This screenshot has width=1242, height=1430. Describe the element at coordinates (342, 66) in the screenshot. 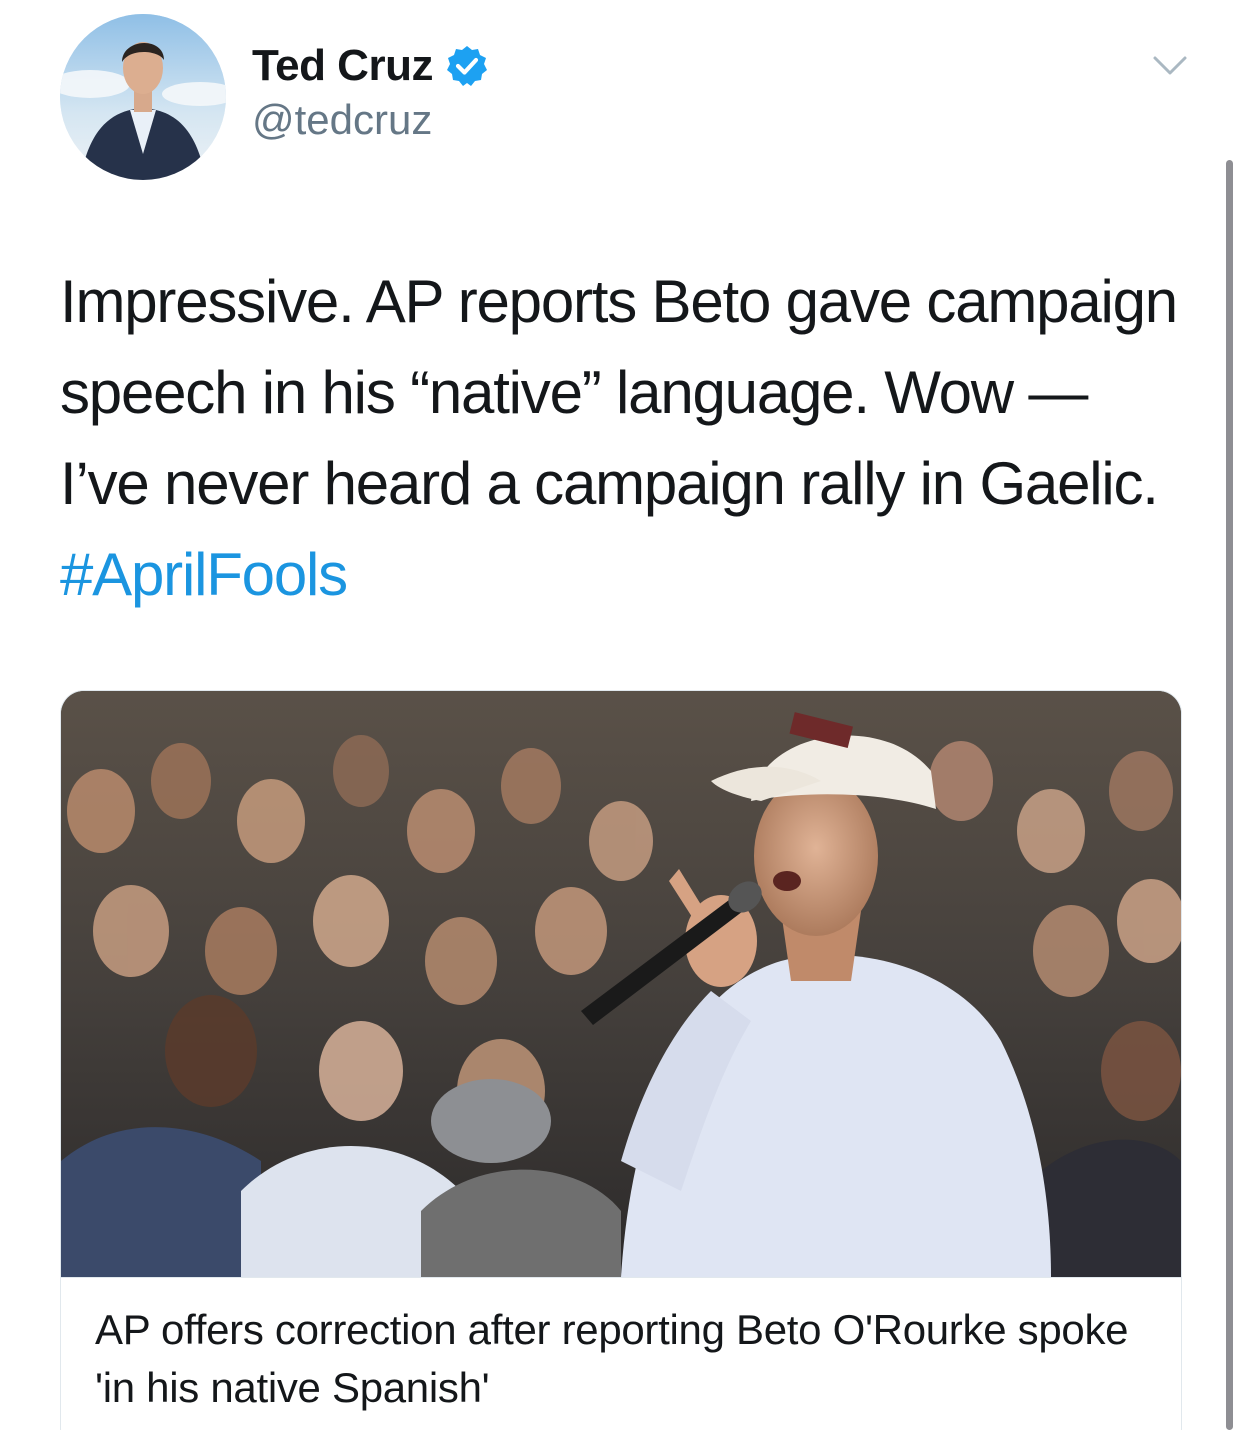

I see `author-display-name: Ted Cruz` at that location.